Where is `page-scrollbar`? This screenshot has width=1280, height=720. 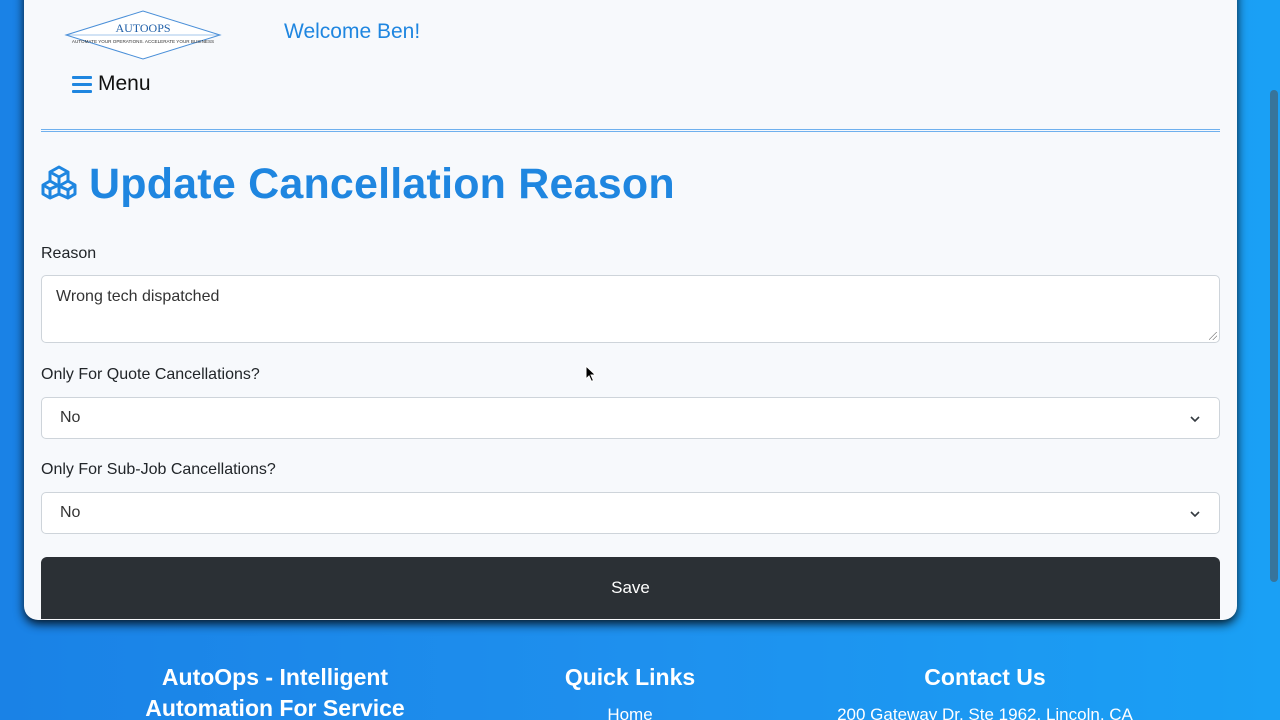 page-scrollbar is located at coordinates (1274, 360).